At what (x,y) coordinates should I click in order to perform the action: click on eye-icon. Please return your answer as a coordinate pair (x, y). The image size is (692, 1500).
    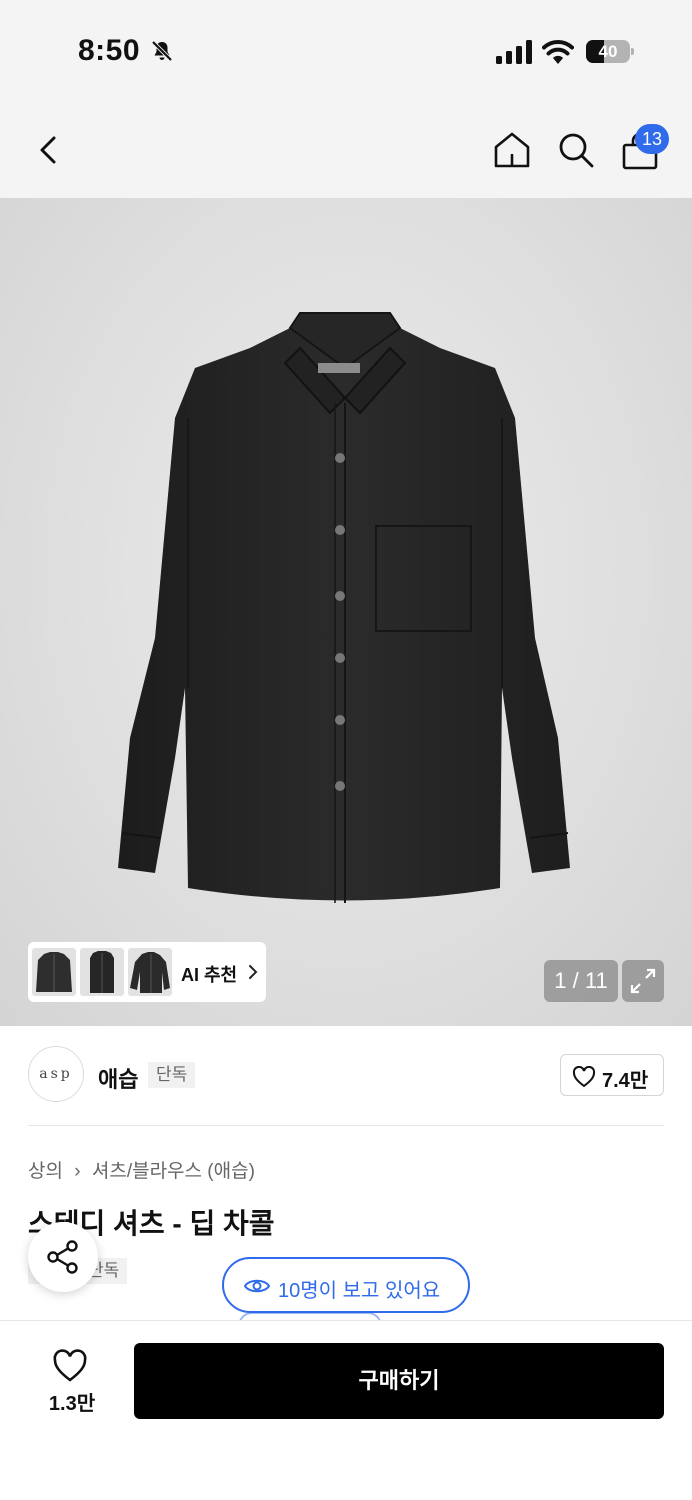
    Looking at the image, I should click on (257, 1286).